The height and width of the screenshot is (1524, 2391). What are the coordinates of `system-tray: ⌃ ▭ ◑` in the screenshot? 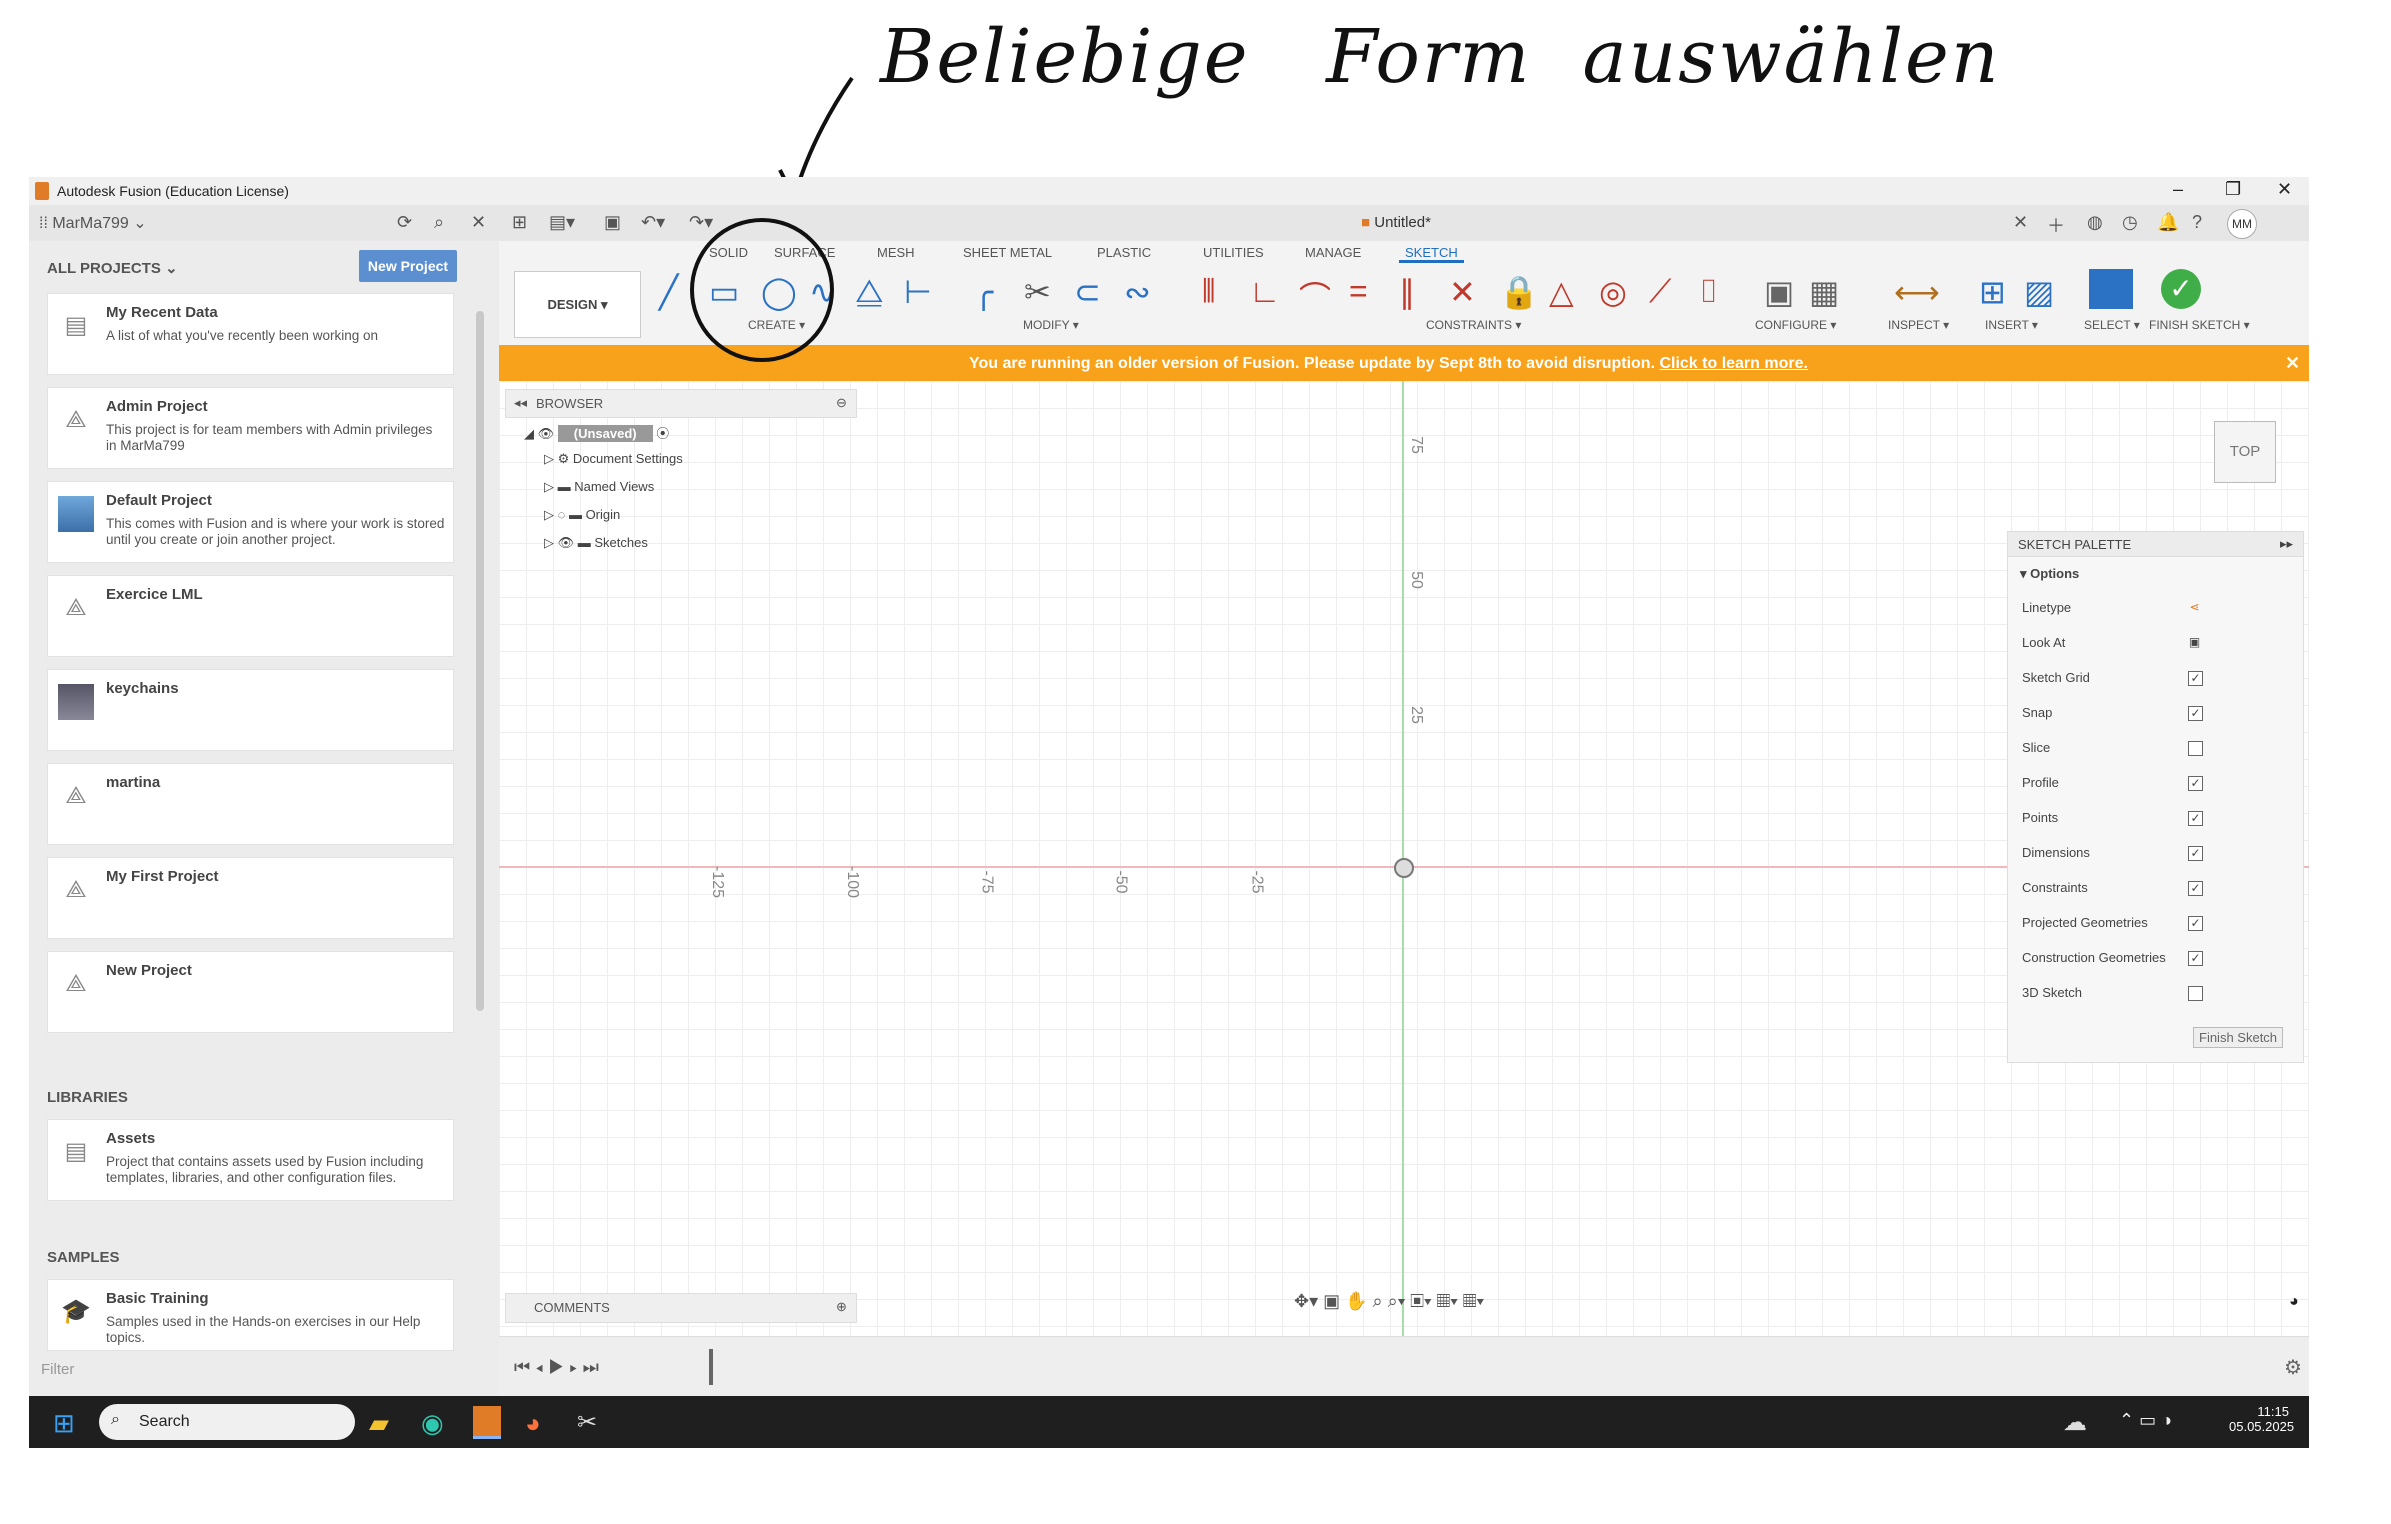 It's located at (2145, 1420).